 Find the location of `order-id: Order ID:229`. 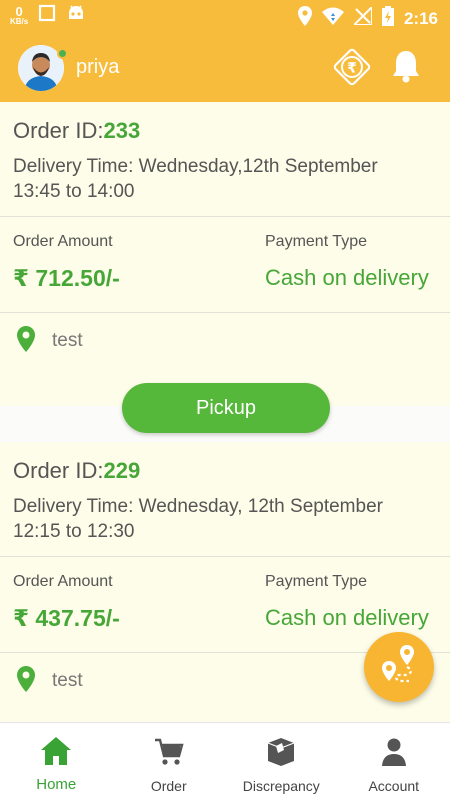

order-id: Order ID:229 is located at coordinates (76, 471).